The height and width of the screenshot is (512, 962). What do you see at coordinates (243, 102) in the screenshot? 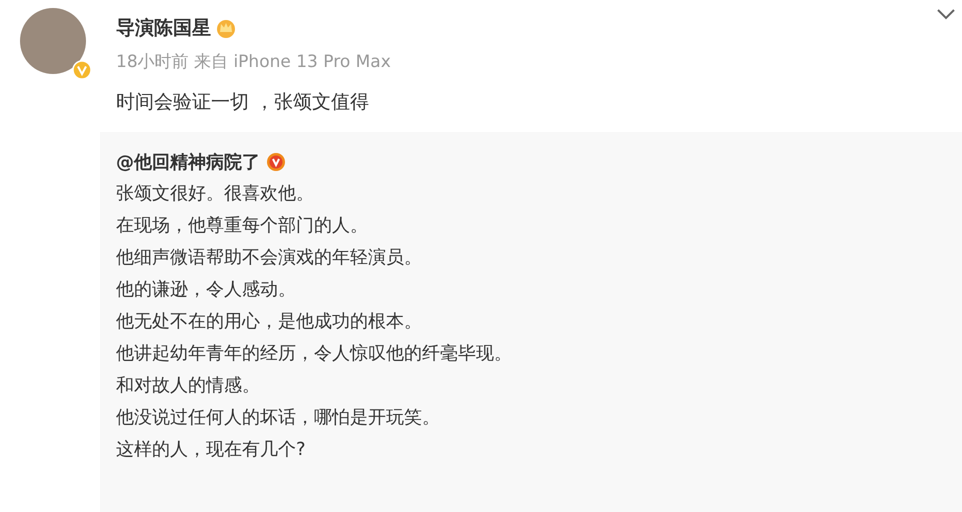
I see `post-text: 时间会验证一切 ，张颂文值得` at bounding box center [243, 102].